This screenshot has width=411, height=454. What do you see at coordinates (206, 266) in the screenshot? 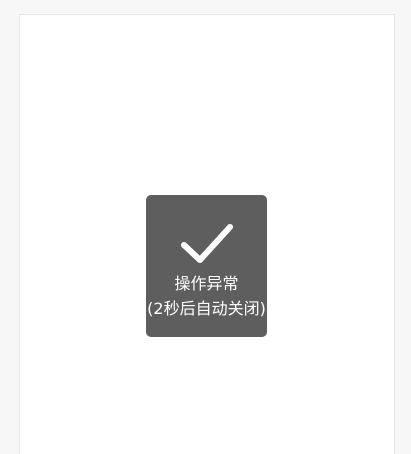
I see `toast-notification: 操作异常 (2秒后自动关闭)` at bounding box center [206, 266].